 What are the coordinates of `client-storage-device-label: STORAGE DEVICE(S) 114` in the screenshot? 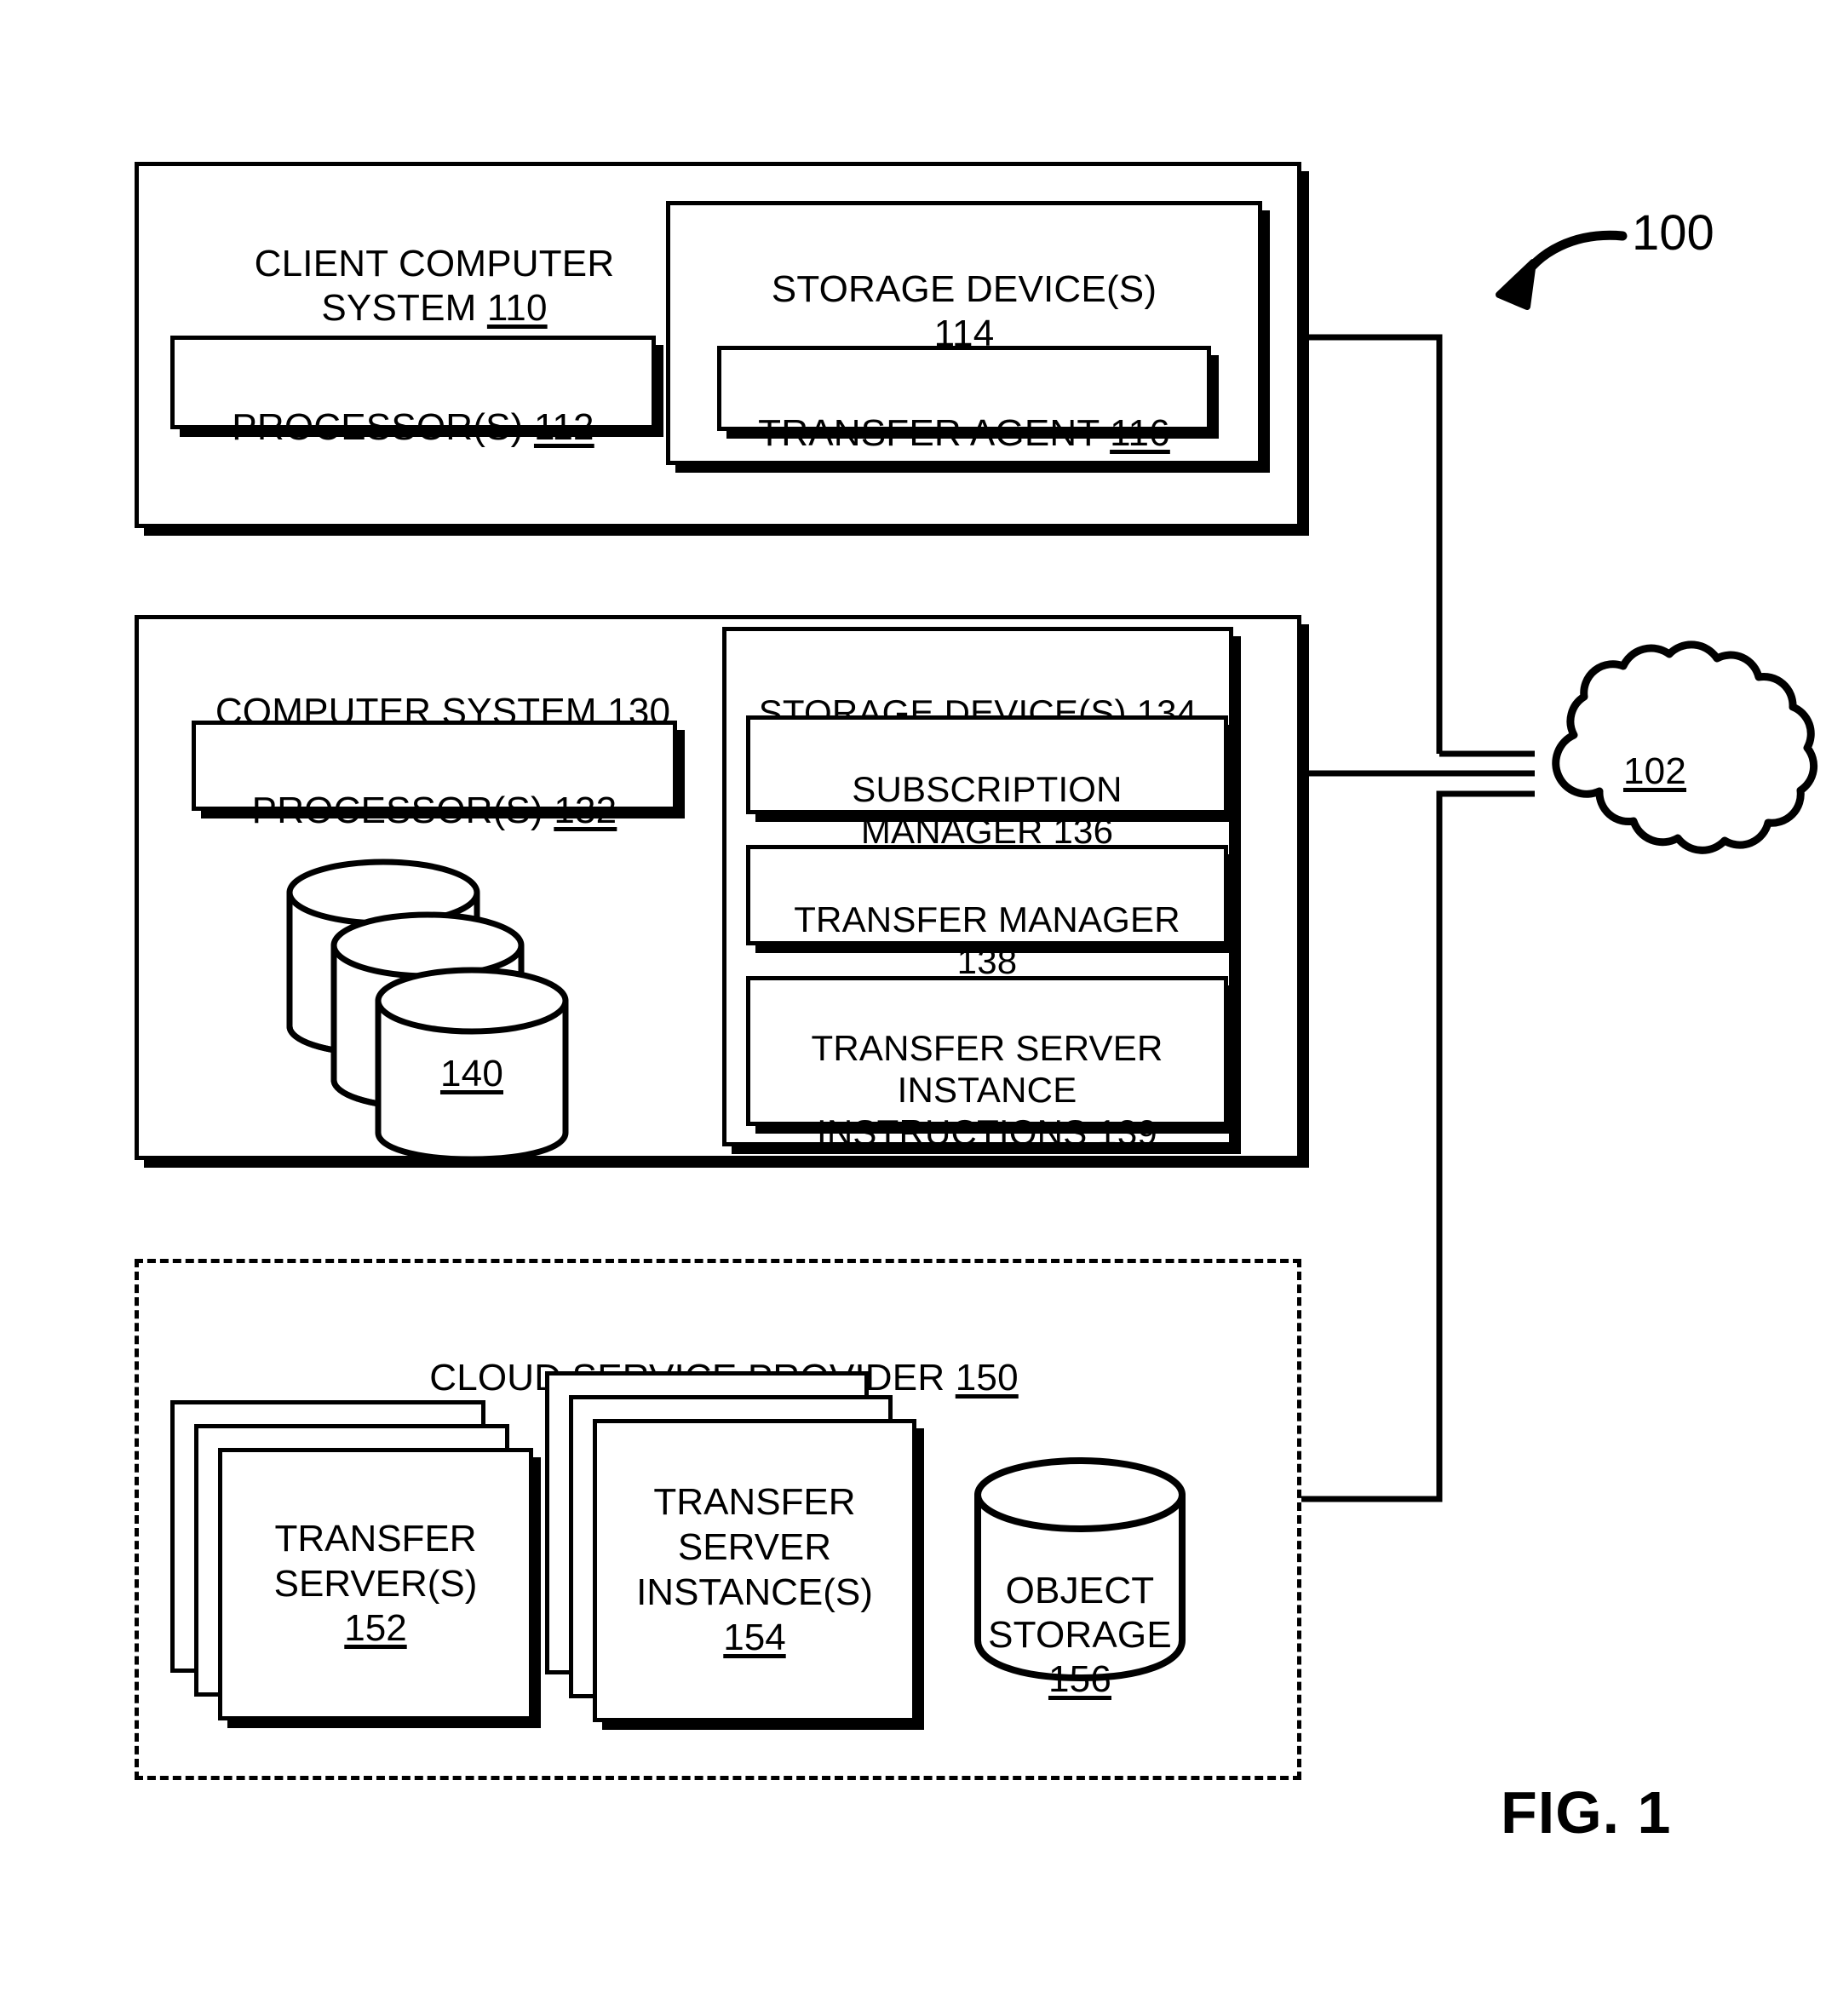 It's located at (964, 310).